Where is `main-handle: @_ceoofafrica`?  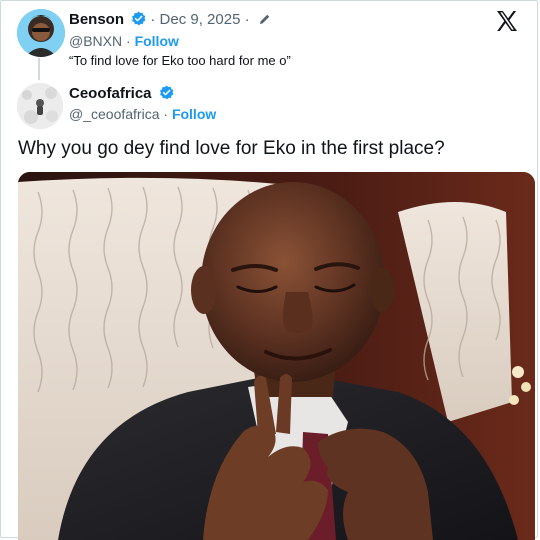
main-handle: @_ceoofafrica is located at coordinates (114, 114).